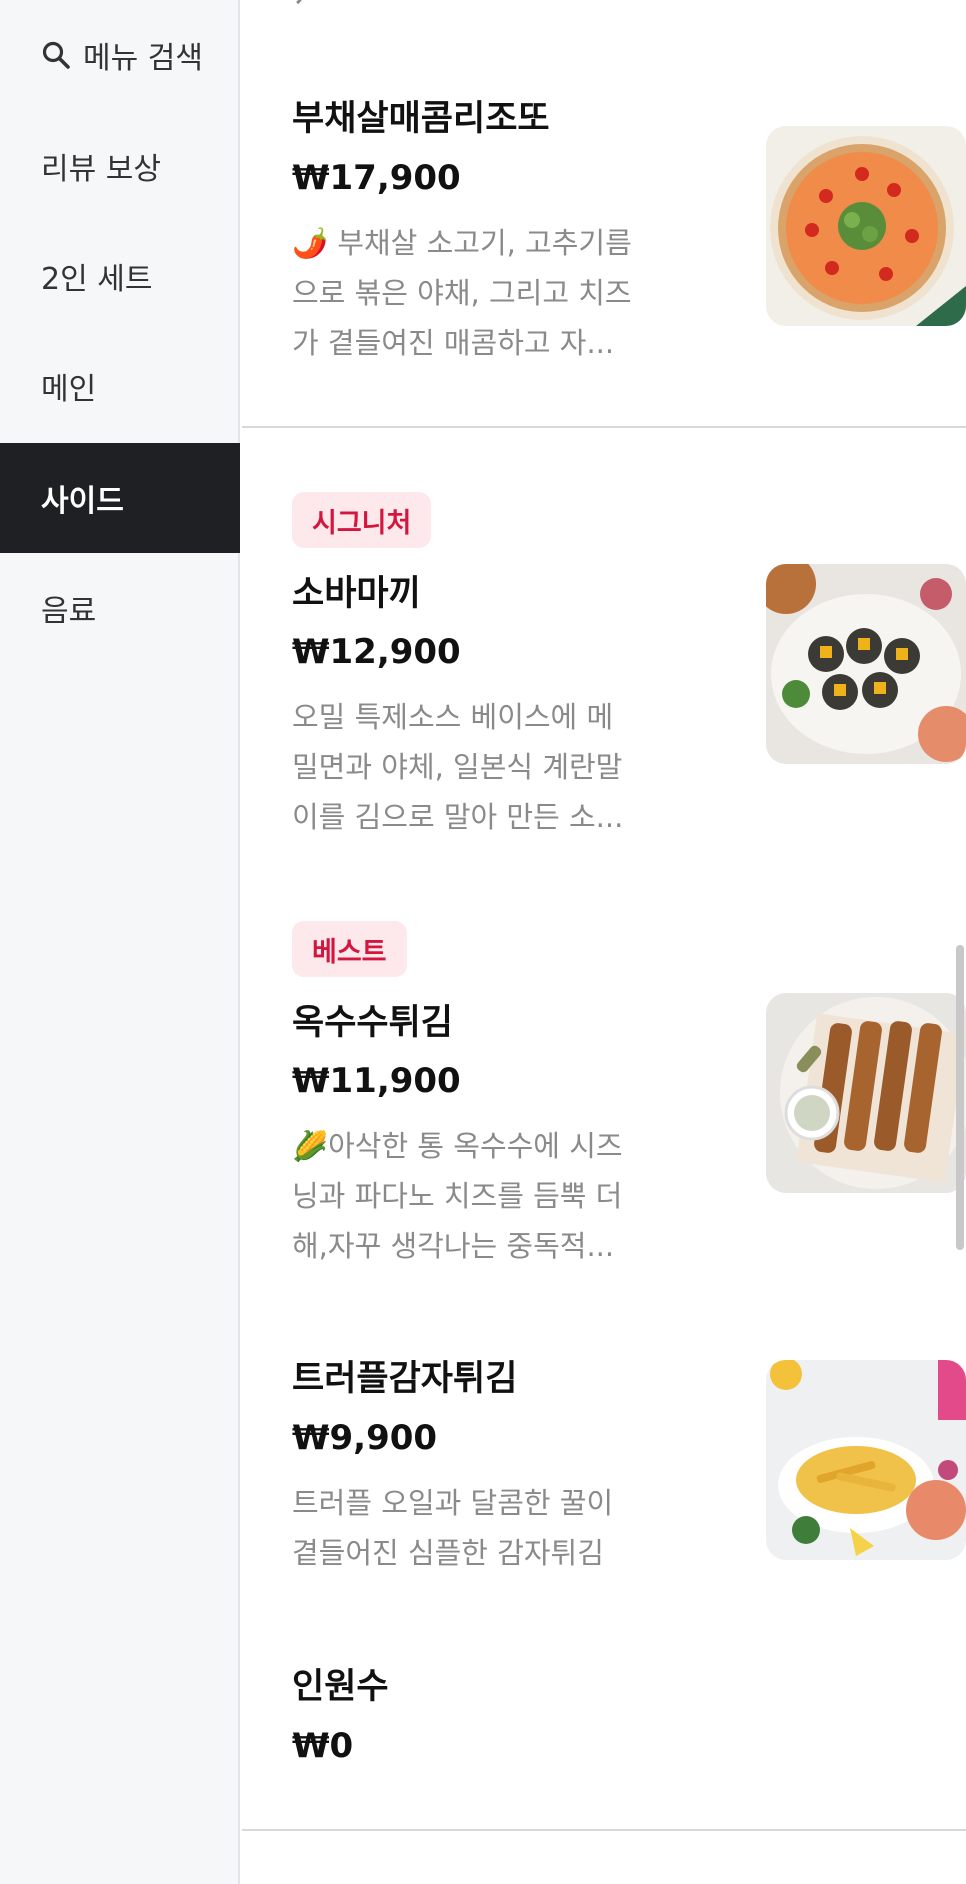 The image size is (966, 1884). I want to click on sidebar-item-review-reward: 리뷰 보상, so click(120, 166).